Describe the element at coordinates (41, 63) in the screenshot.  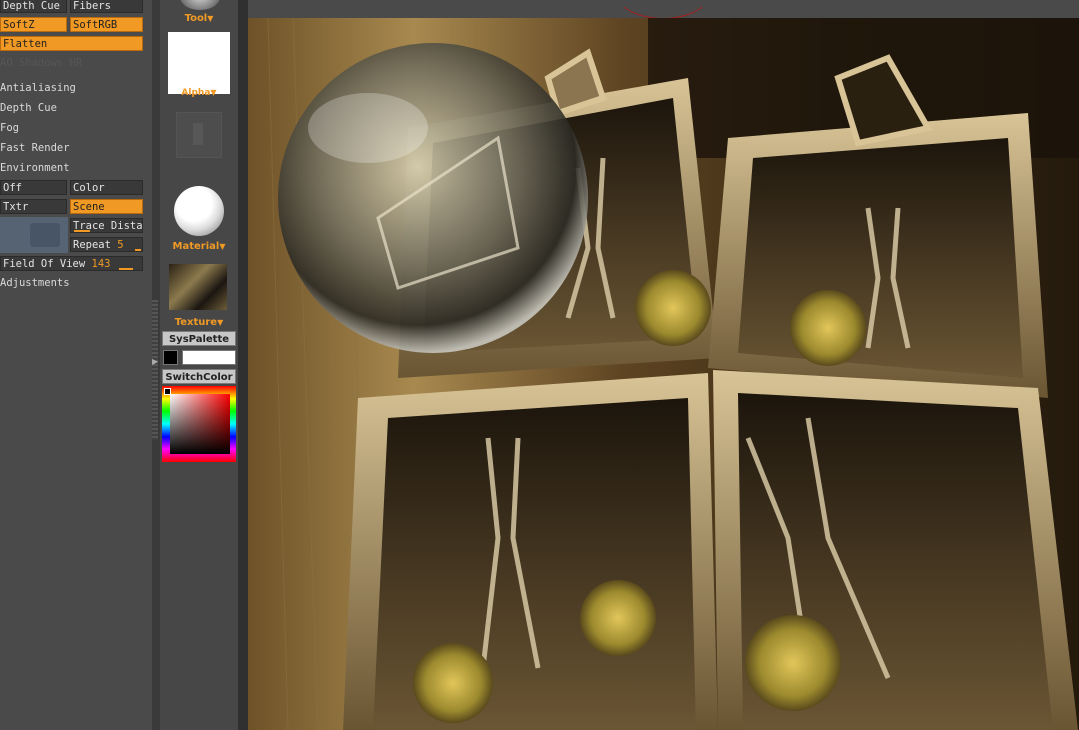
I see `ao-shadows-label: AO Shadows HR` at that location.